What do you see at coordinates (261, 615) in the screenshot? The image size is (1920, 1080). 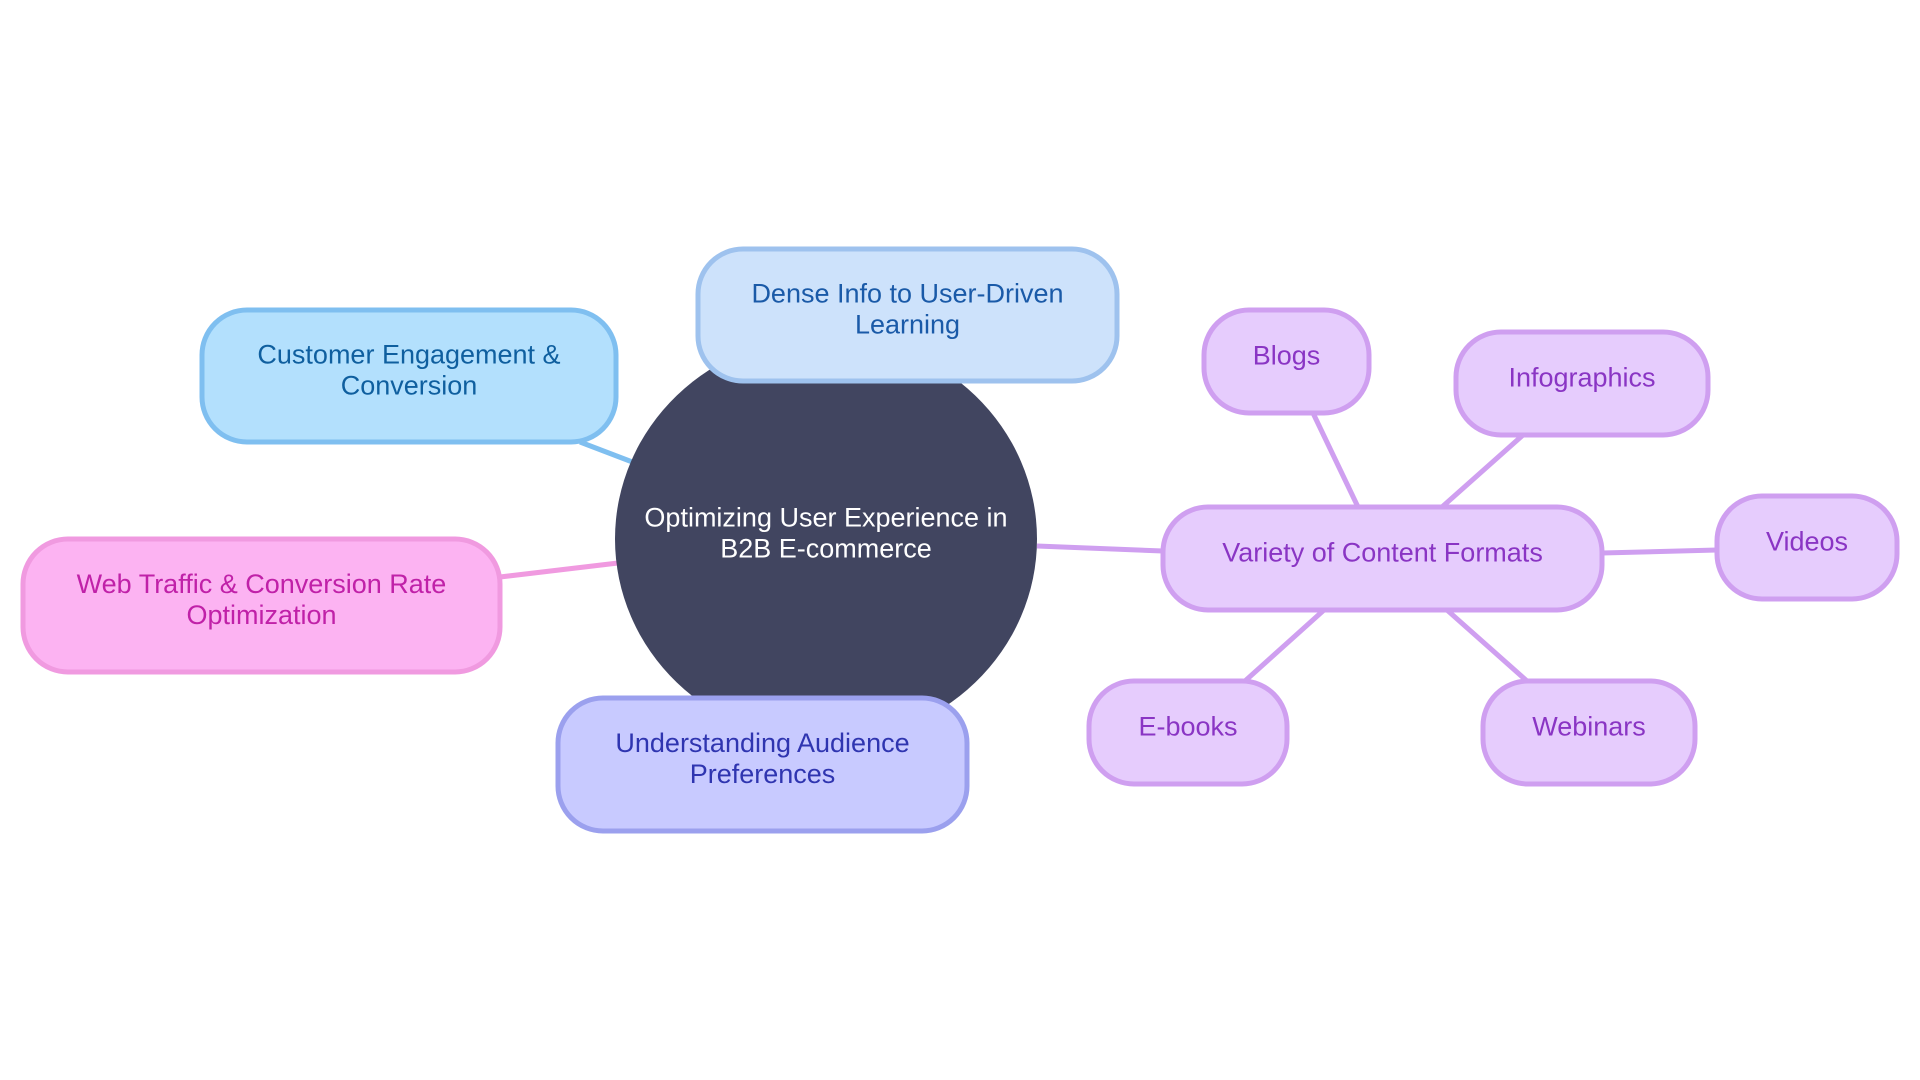 I see `node-web-traffic-label-line: Optimization` at bounding box center [261, 615].